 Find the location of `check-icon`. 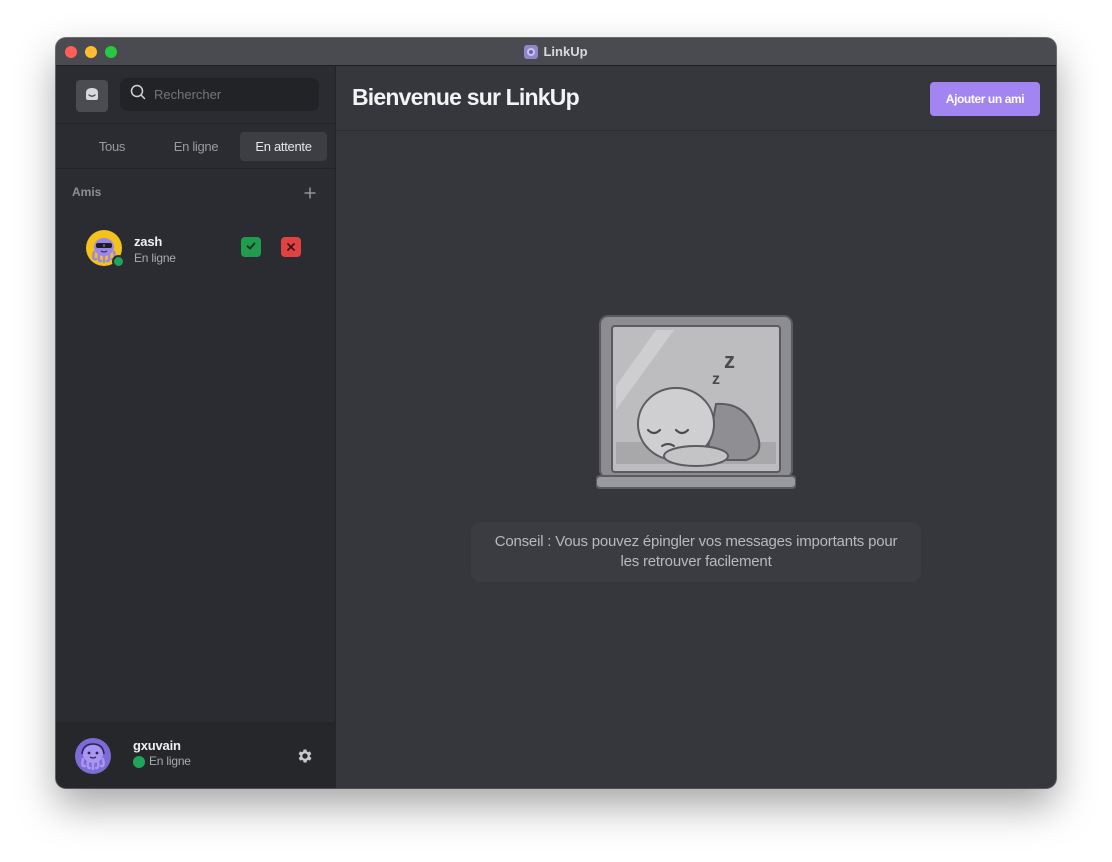

check-icon is located at coordinates (251, 247).